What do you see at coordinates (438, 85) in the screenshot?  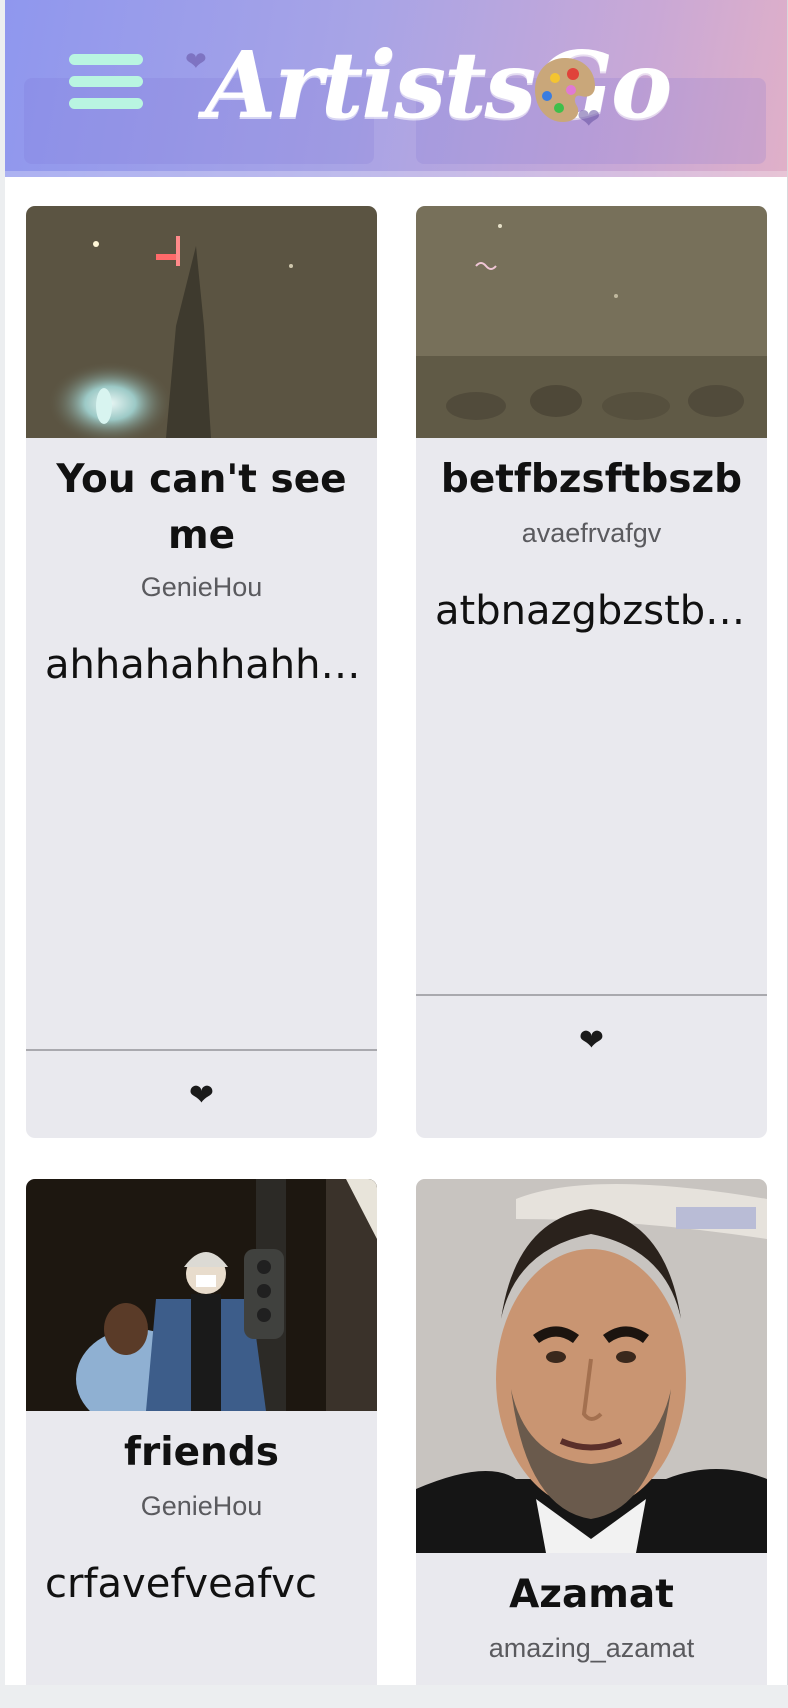 I see `app-logo: ArtistsGo` at bounding box center [438, 85].